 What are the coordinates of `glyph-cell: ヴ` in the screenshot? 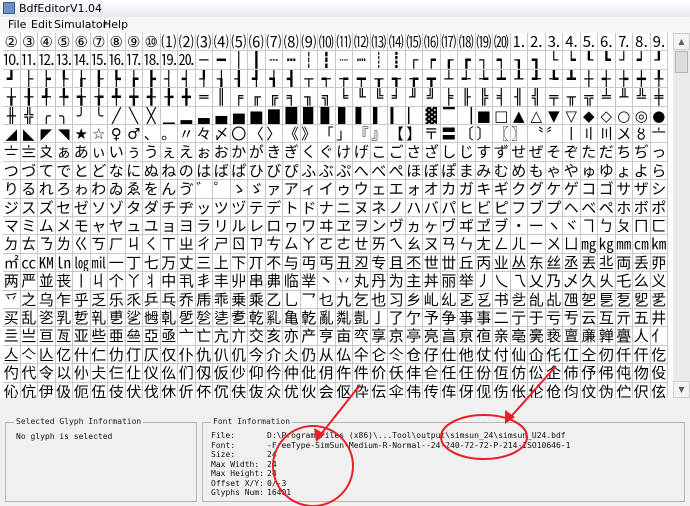 It's located at (397, 226).